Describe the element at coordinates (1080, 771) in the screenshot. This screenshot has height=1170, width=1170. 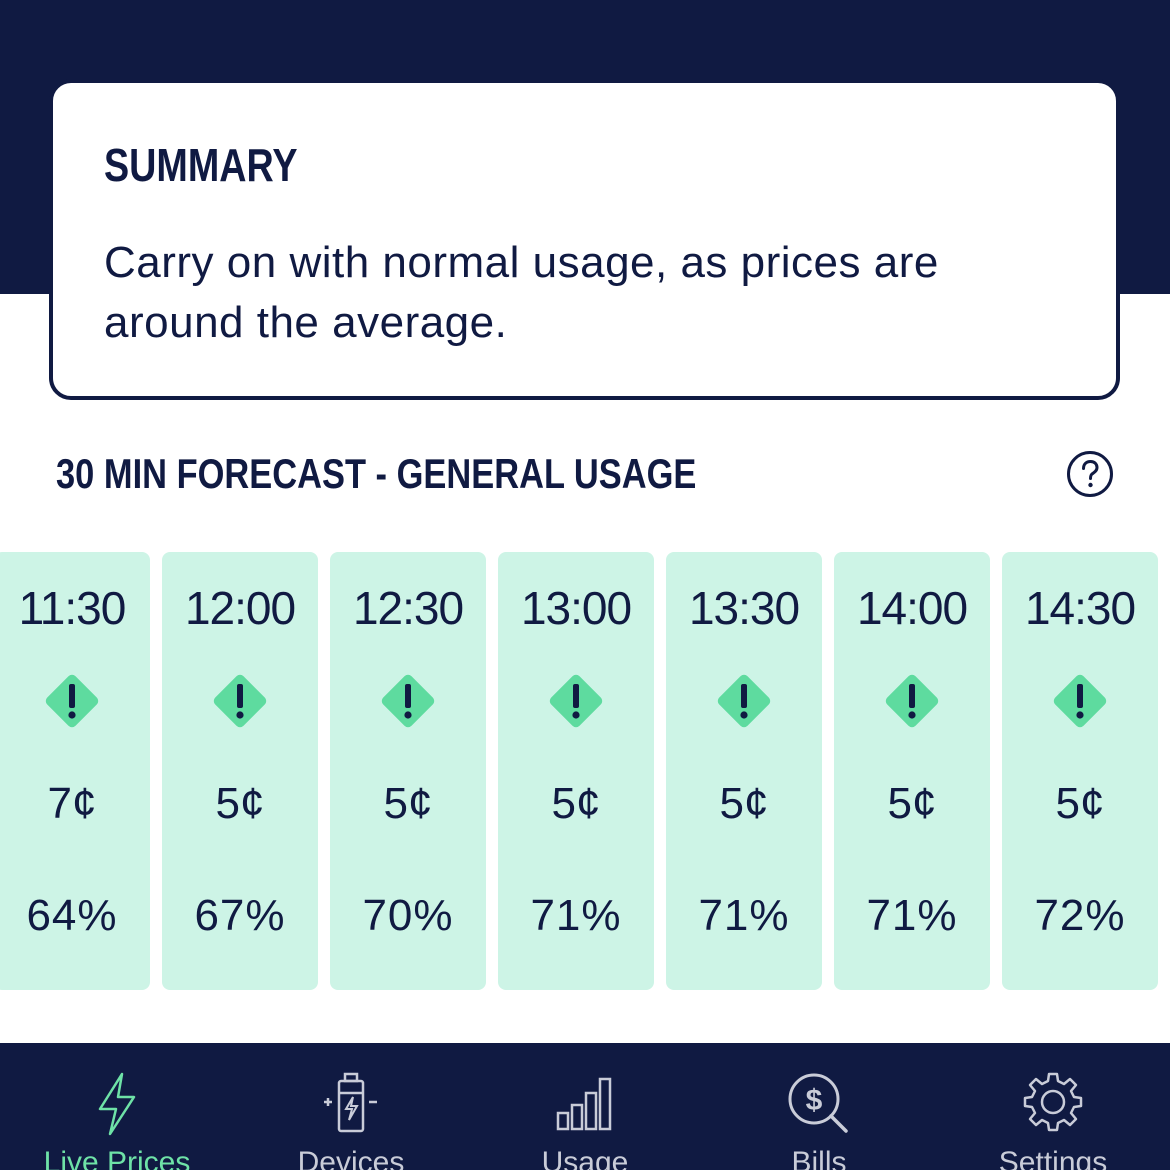
I see `forecast-card: 14:30 5¢ 72%` at that location.